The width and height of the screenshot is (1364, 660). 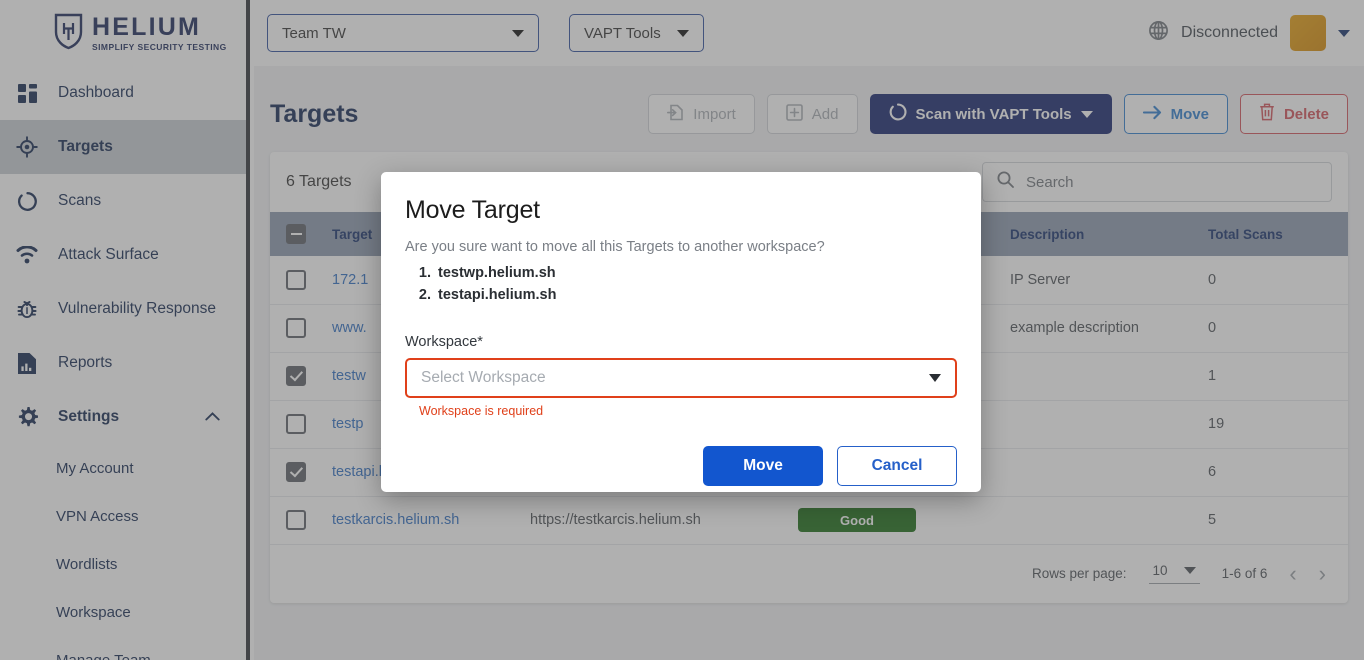 I want to click on workspace-field-label: Workspace*, so click(x=444, y=342).